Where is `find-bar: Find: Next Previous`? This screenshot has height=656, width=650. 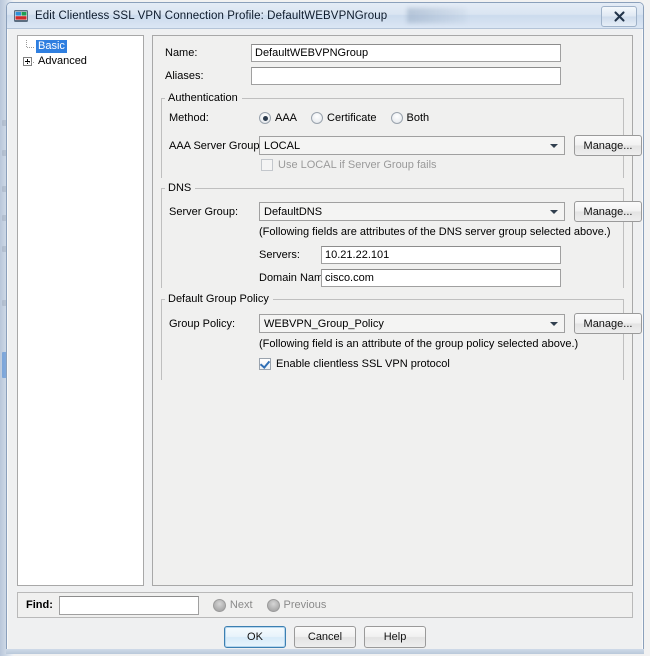 find-bar: Find: Next Previous is located at coordinates (325, 605).